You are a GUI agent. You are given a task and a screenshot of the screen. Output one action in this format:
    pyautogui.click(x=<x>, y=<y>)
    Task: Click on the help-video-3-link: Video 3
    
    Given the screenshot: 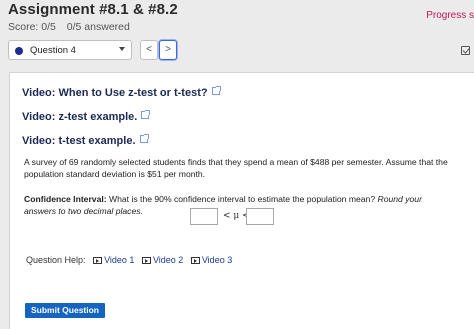 What is the action you would take?
    pyautogui.click(x=211, y=260)
    